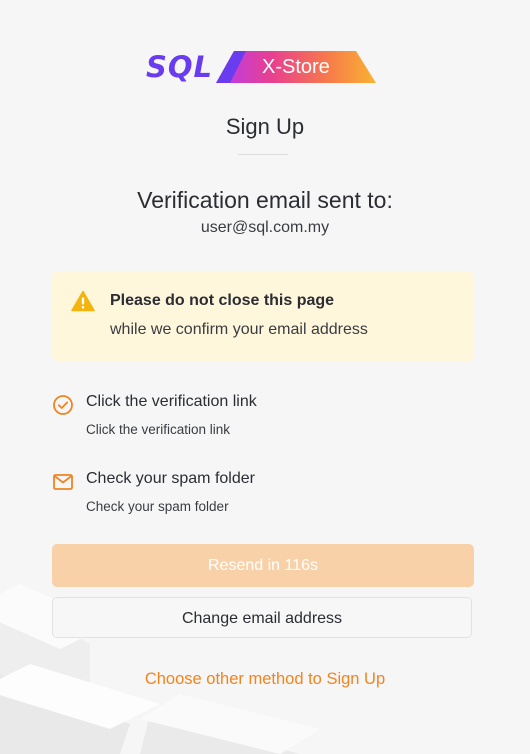 The width and height of the screenshot is (530, 754). What do you see at coordinates (63, 482) in the screenshot?
I see `mail-icon` at bounding box center [63, 482].